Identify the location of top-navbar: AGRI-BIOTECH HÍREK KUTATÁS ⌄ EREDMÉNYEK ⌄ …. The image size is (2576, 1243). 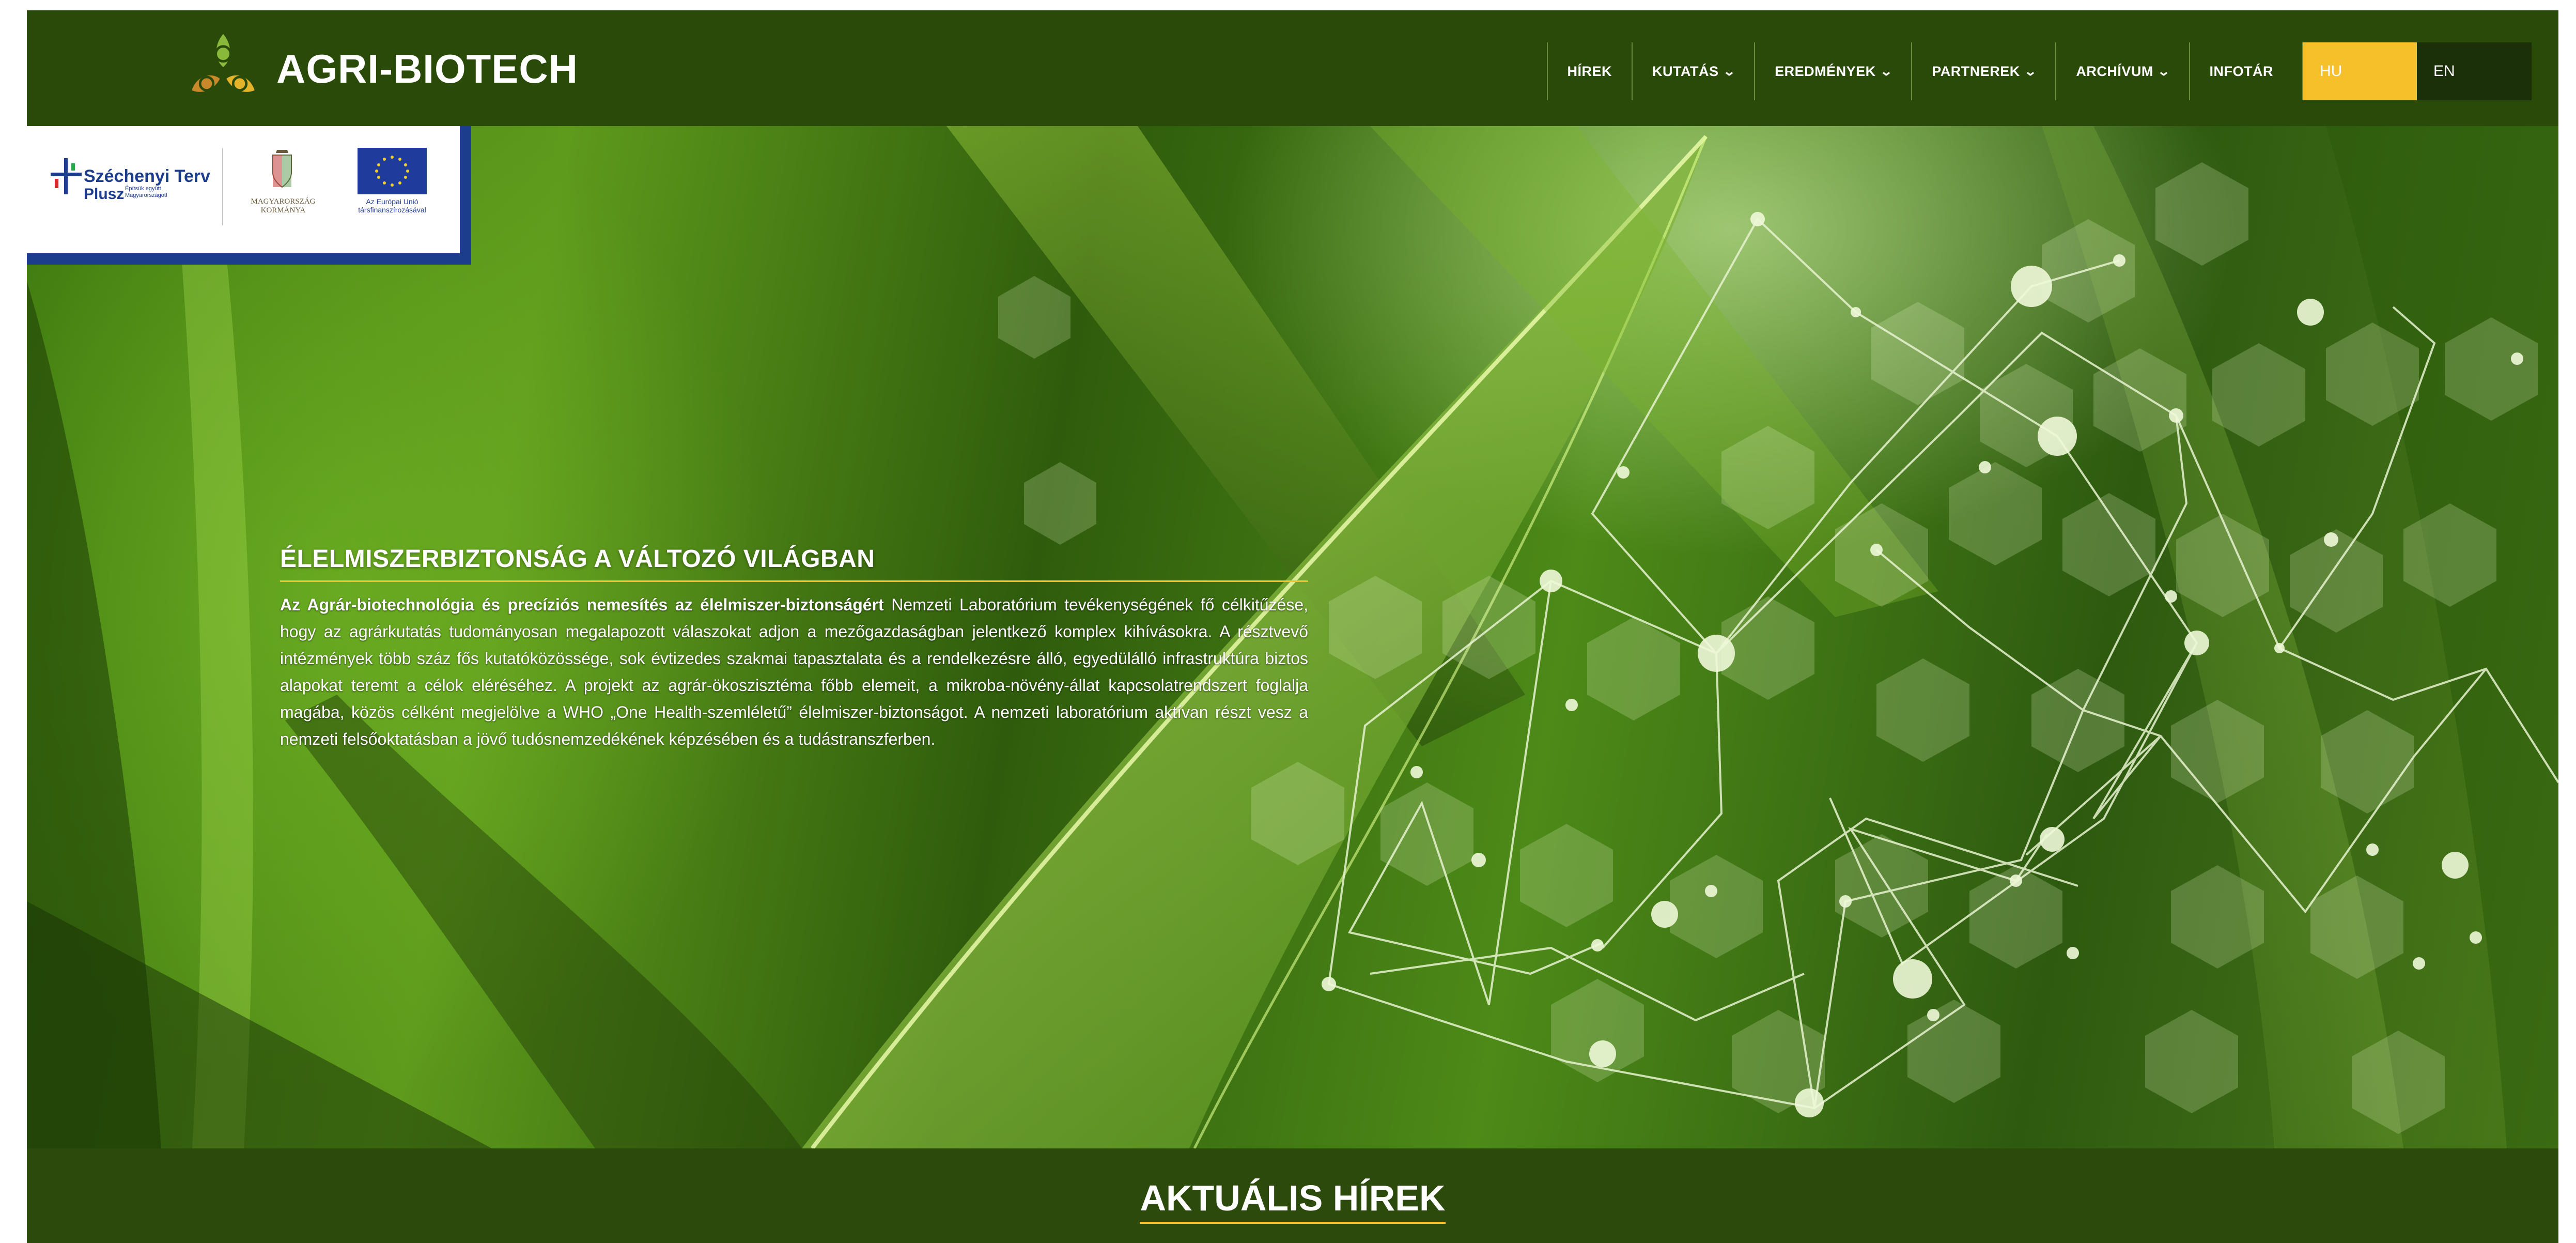
(1292, 68).